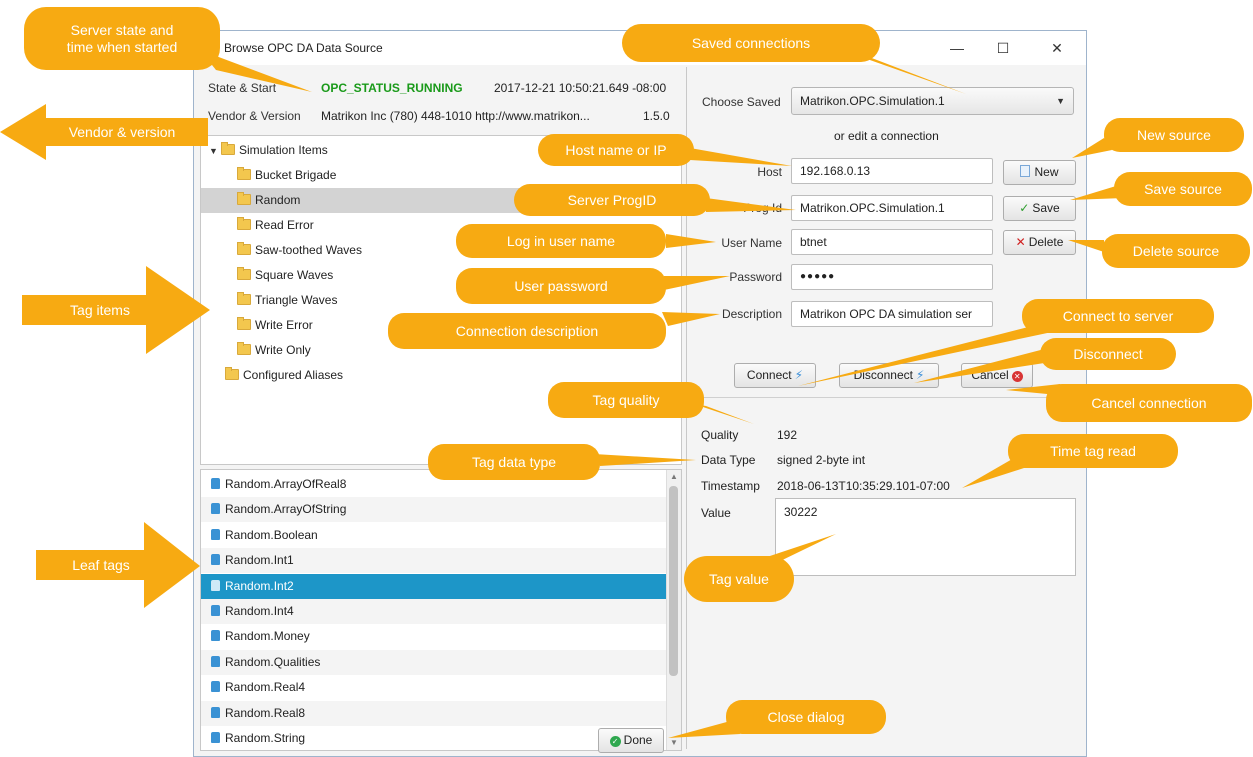 Image resolution: width=1253 pixels, height=757 pixels. Describe the element at coordinates (1149, 403) in the screenshot. I see `annotation-cancel-connection: Cancel connection` at that location.